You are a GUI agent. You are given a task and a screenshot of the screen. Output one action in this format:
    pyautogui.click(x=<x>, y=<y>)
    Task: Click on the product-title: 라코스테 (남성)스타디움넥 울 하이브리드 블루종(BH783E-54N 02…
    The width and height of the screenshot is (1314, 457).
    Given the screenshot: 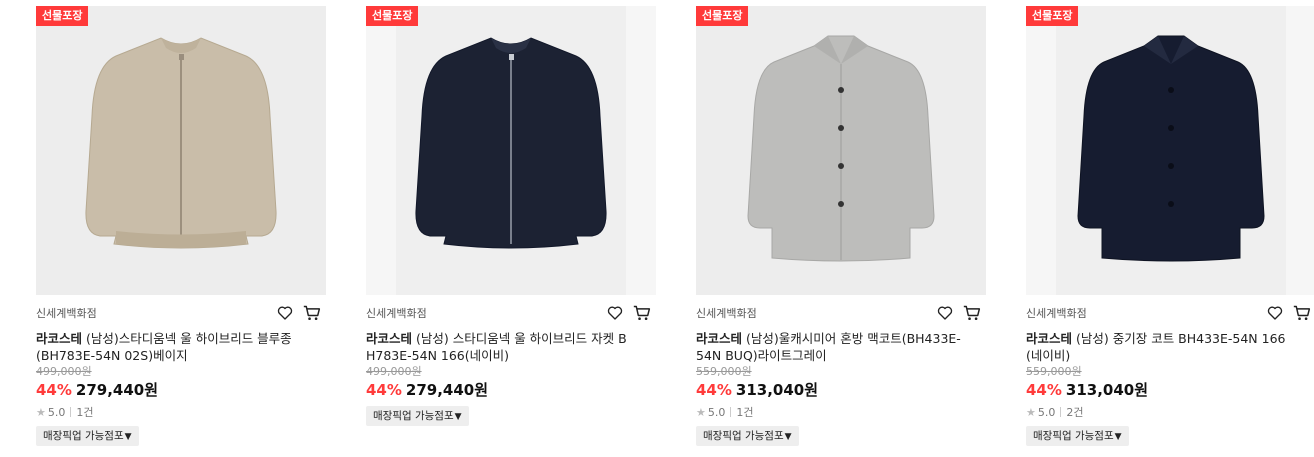 What is the action you would take?
    pyautogui.click(x=170, y=347)
    